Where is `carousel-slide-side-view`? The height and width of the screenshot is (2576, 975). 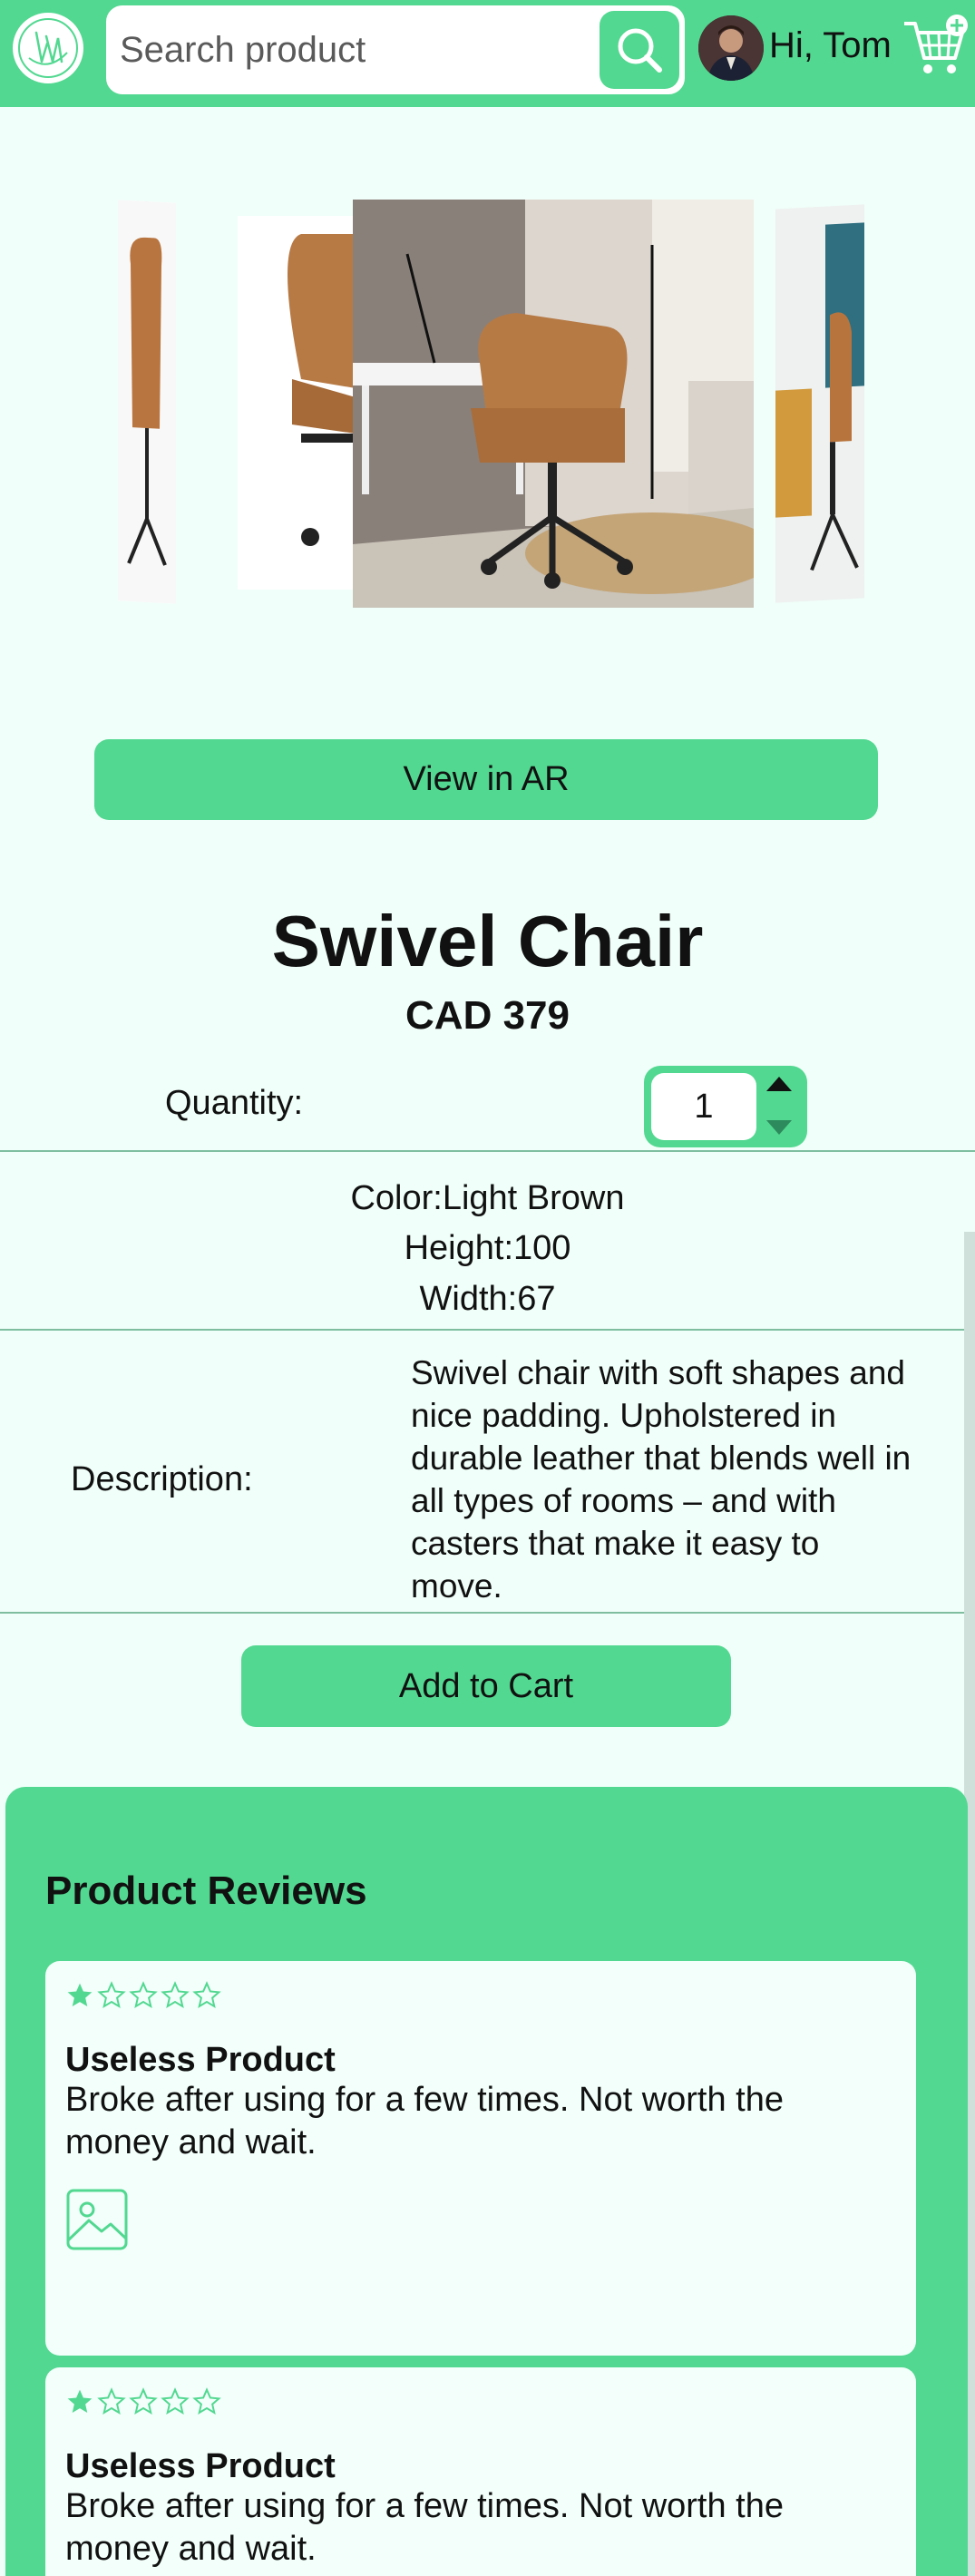
carousel-slide-side-view is located at coordinates (147, 402).